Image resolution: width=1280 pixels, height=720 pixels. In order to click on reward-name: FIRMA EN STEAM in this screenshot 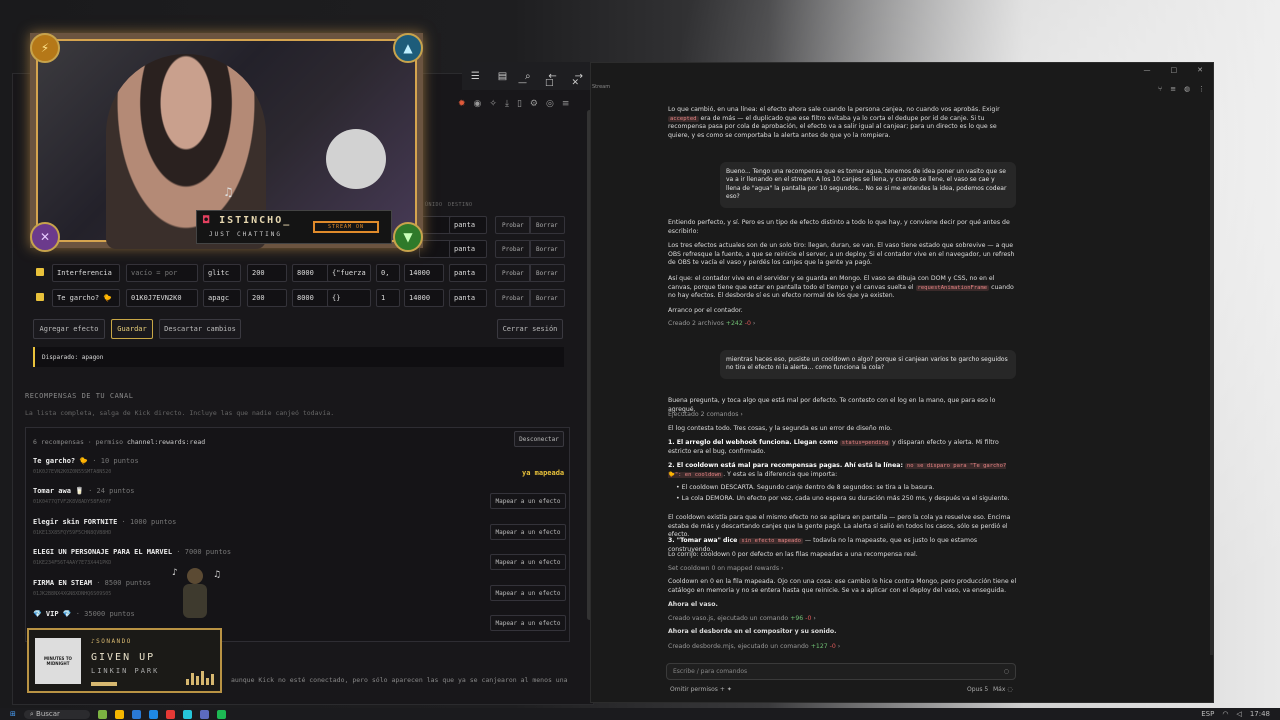, I will do `click(63, 583)`.